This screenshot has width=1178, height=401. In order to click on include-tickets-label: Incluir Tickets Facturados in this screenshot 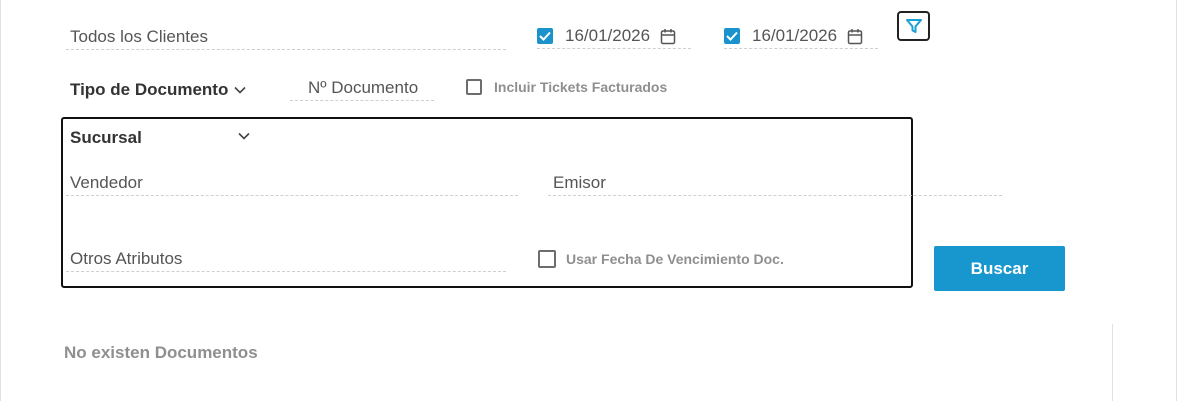, I will do `click(581, 87)`.